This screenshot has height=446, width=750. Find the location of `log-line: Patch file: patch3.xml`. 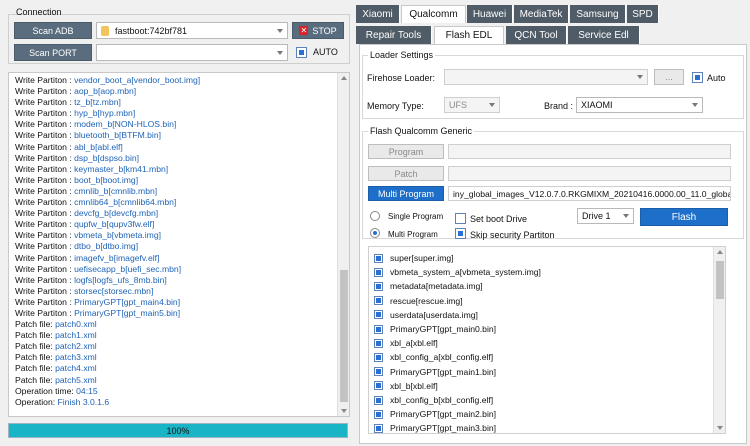

log-line: Patch file: patch3.xml is located at coordinates (179, 357).